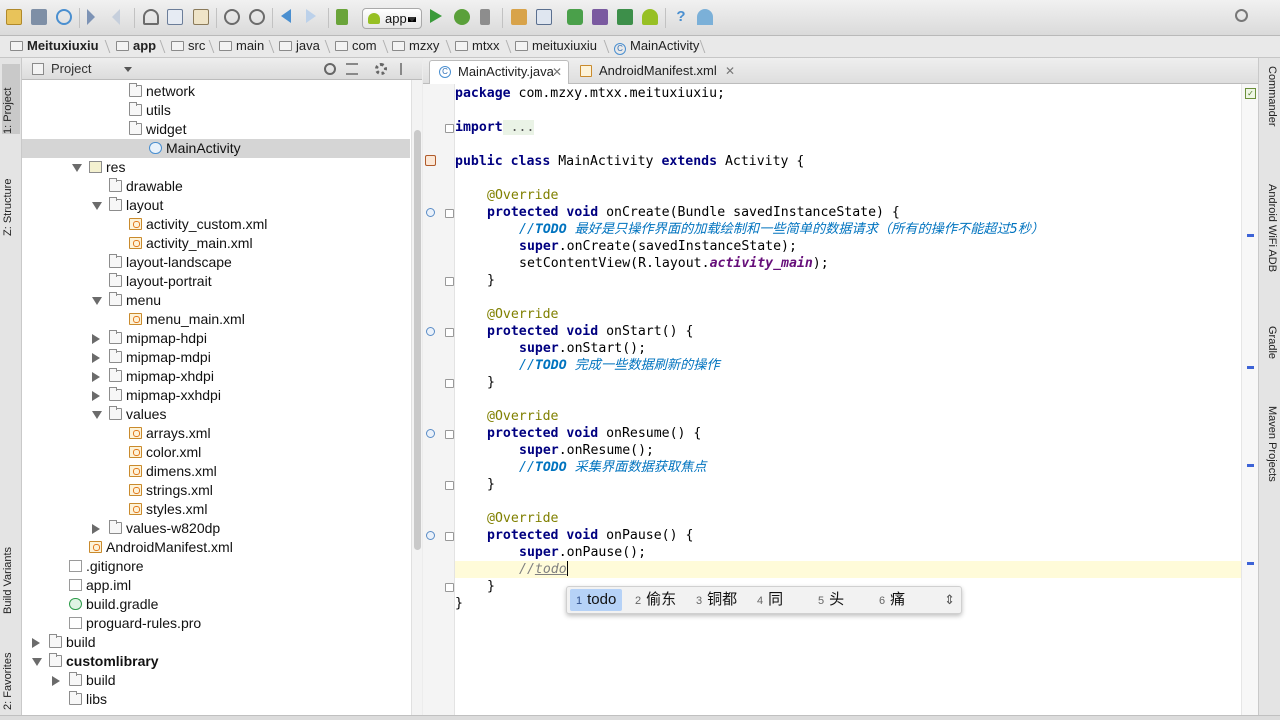 Image resolution: width=1280 pixels, height=720 pixels. What do you see at coordinates (299, 46) in the screenshot?
I see `breadcrumb-item: java` at bounding box center [299, 46].